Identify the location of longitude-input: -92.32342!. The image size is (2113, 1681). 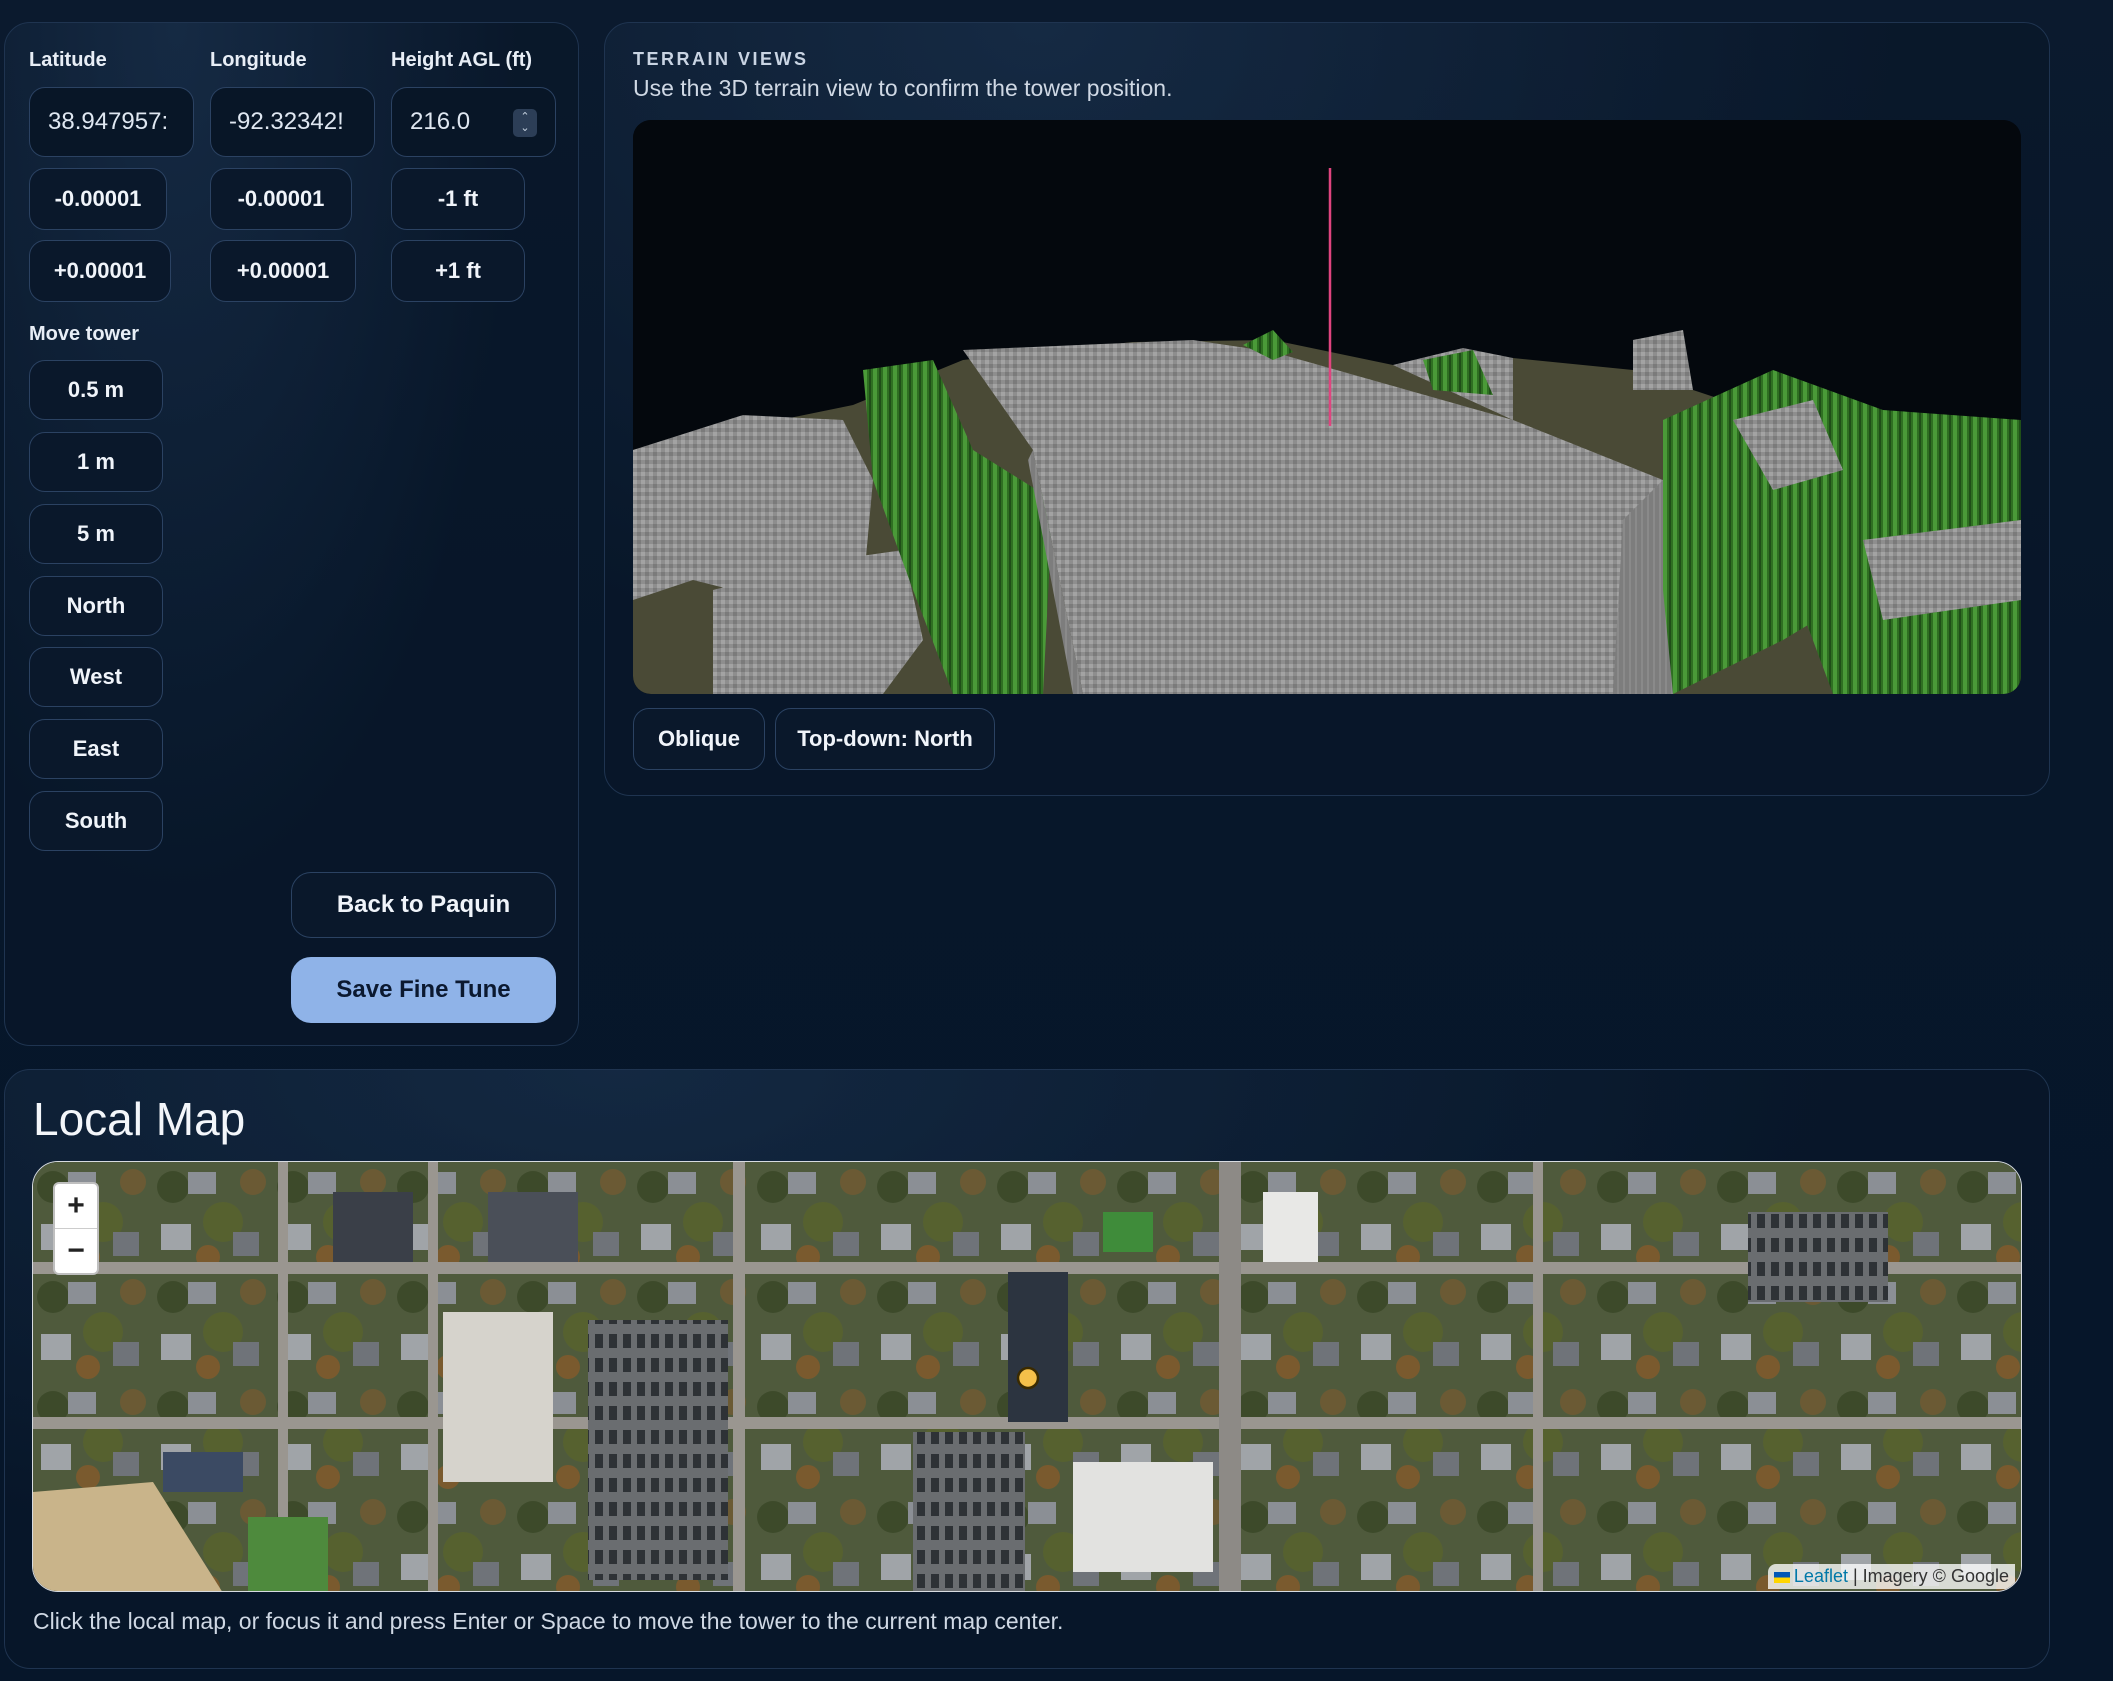
(292, 122).